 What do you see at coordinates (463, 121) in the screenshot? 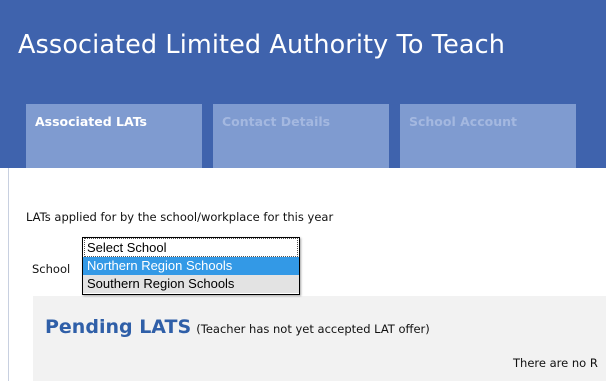
I see `tab-label: School Account` at bounding box center [463, 121].